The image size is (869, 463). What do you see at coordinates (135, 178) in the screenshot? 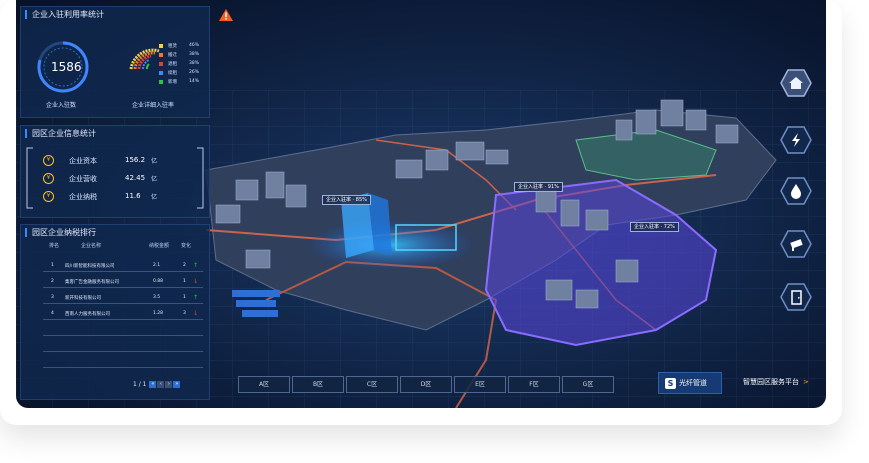
I see `info-value: 42.45` at bounding box center [135, 178].